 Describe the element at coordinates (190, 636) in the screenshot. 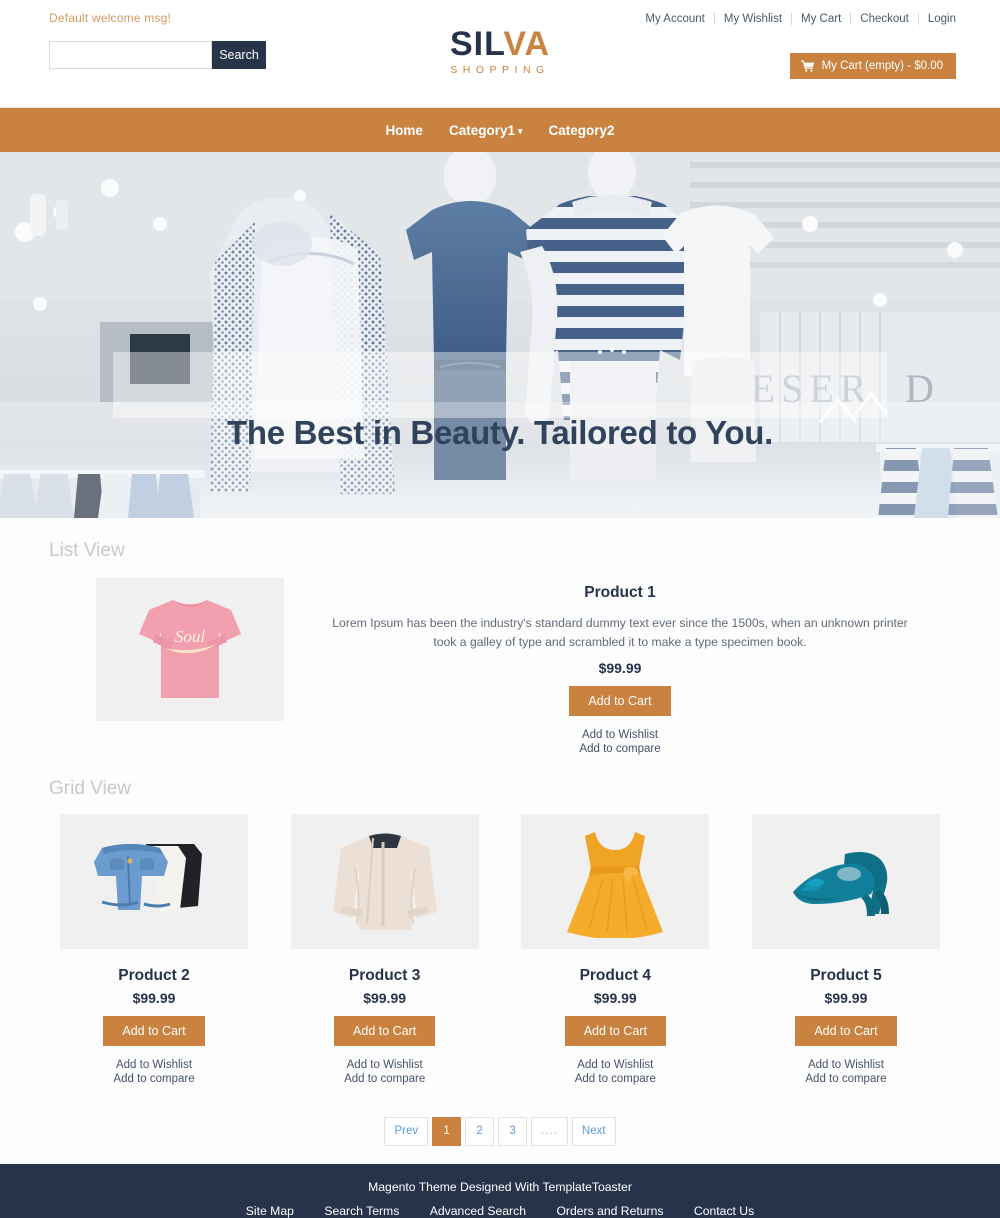

I see `svg-text: Soul` at that location.